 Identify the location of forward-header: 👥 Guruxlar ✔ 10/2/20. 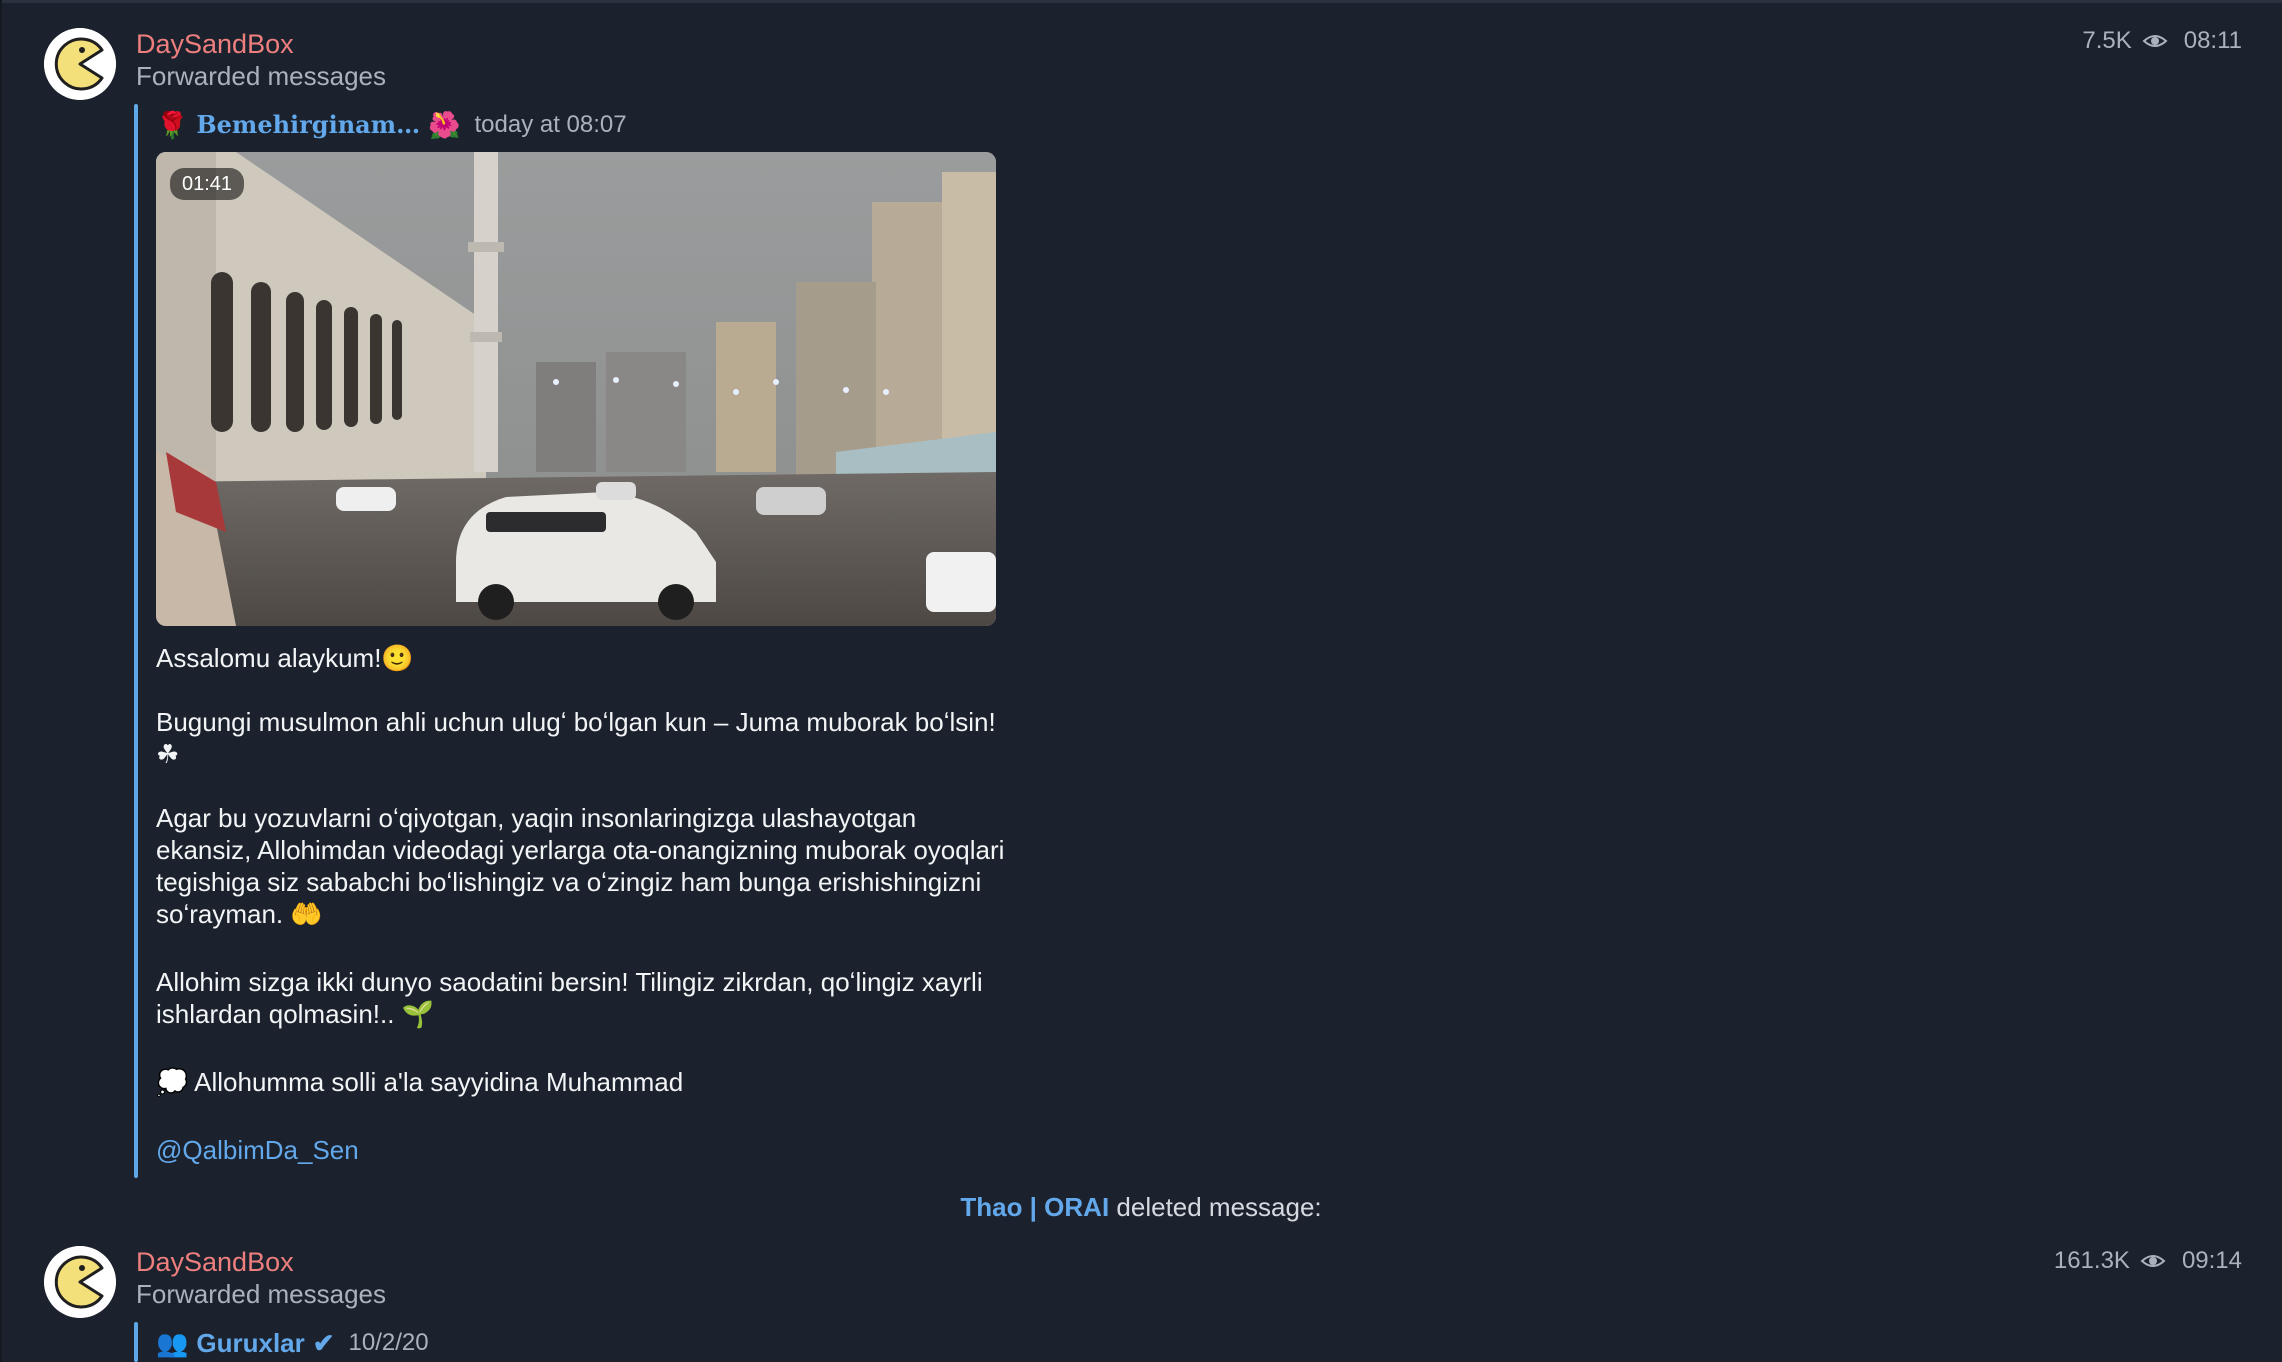
(292, 1343).